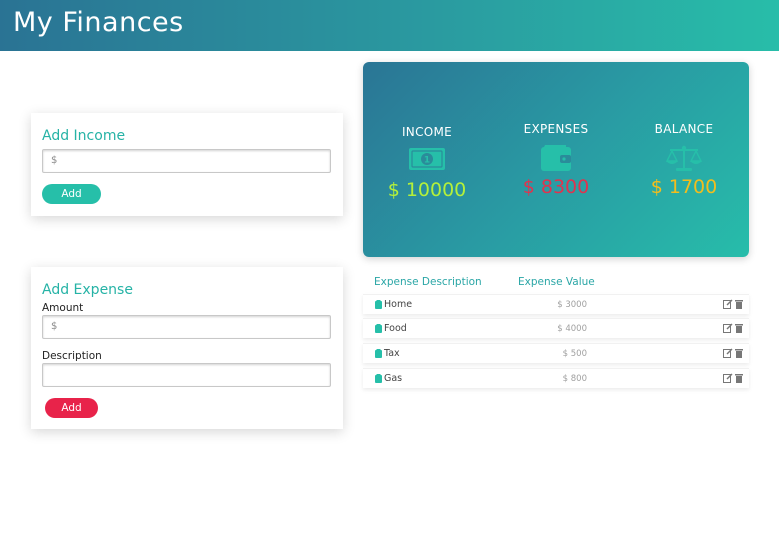 This screenshot has height=545, width=779. What do you see at coordinates (71, 408) in the screenshot?
I see `add-expense-button: Add` at bounding box center [71, 408].